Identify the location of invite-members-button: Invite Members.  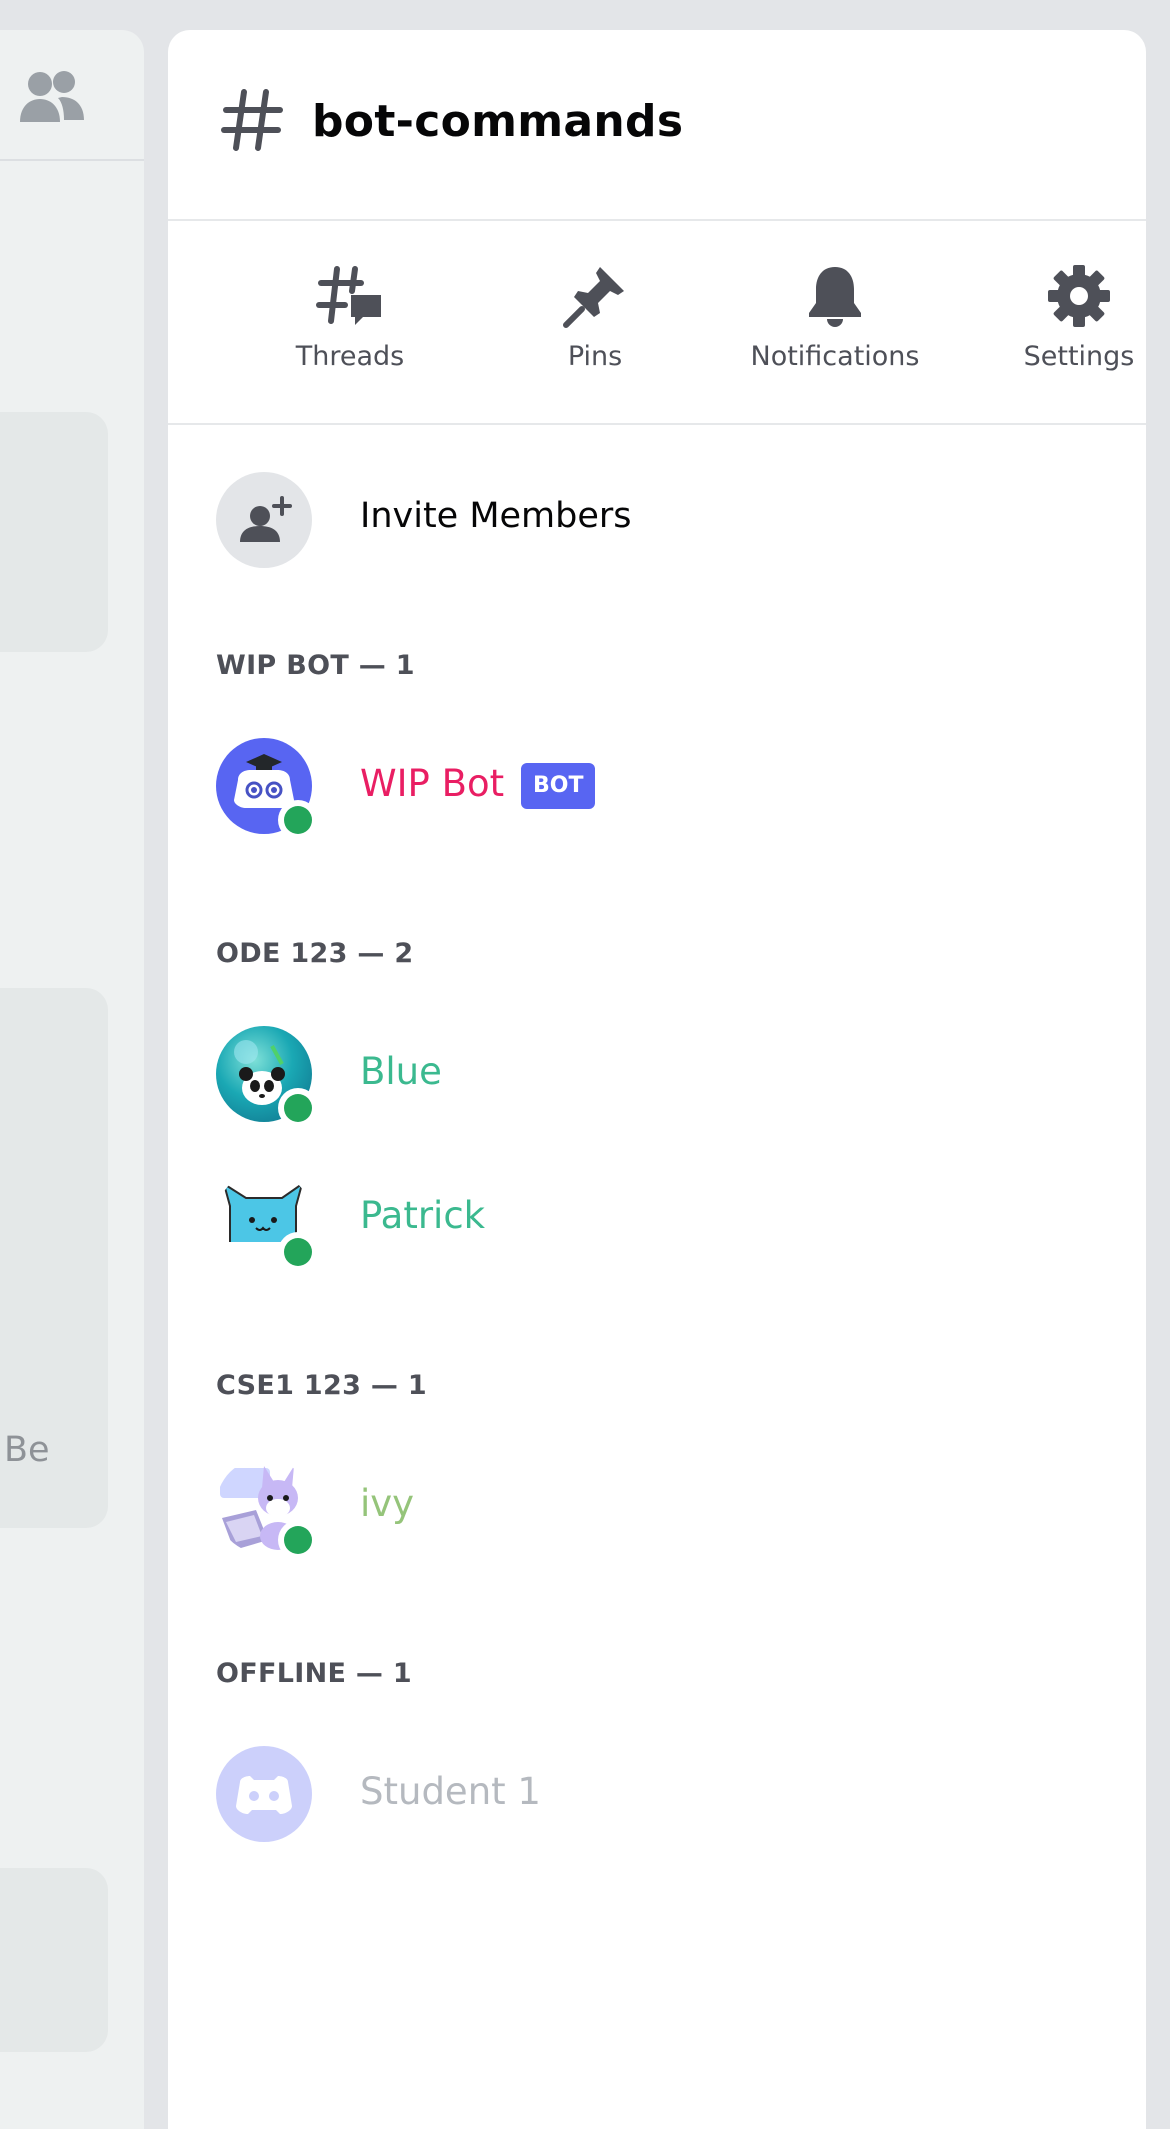
(566, 520).